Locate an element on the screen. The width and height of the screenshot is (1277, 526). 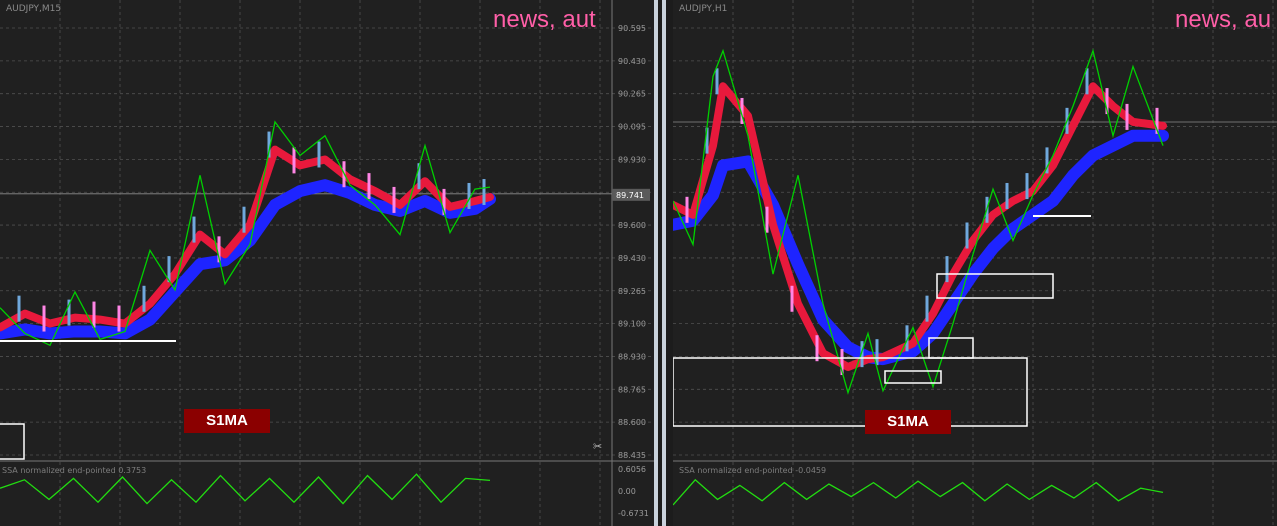
indicator-tick-label: 0.00 is located at coordinates (627, 491).